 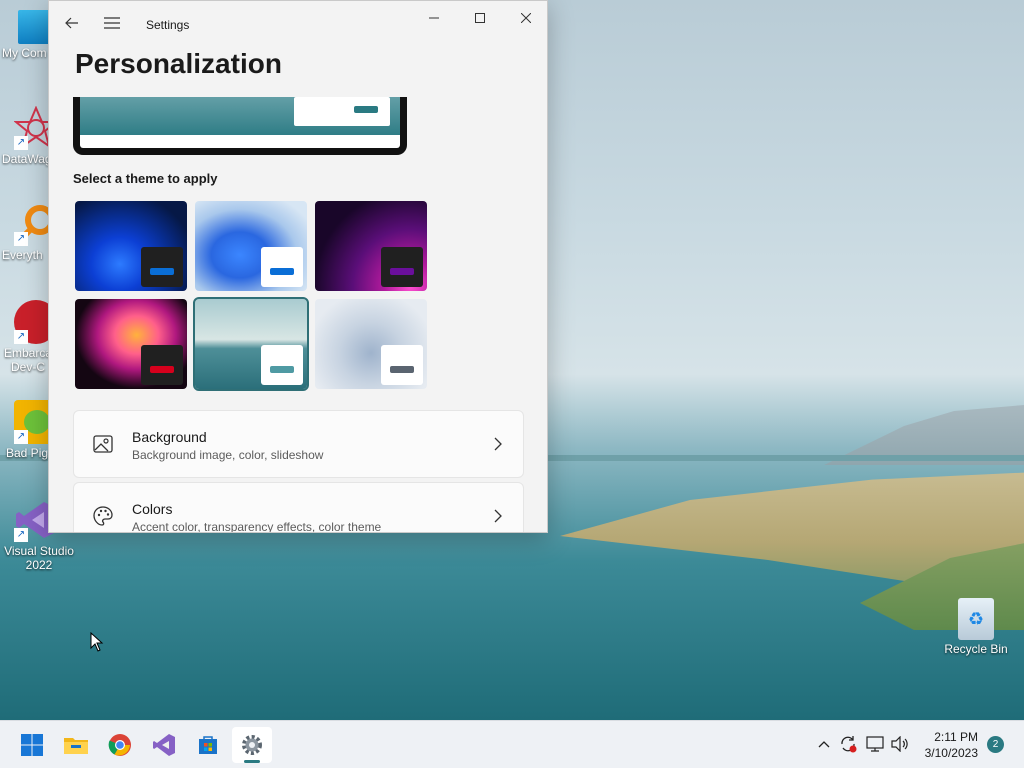 What do you see at coordinates (131, 344) in the screenshot?
I see `theme-tile-captured-motion` at bounding box center [131, 344].